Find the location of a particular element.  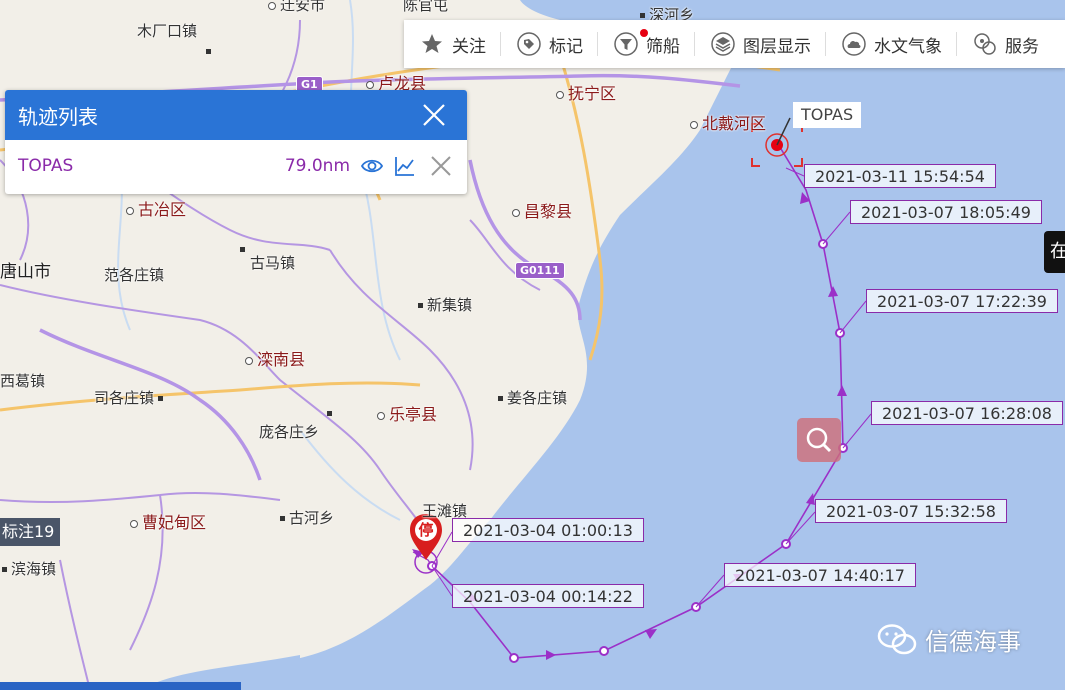

layers-label: 图层显示 is located at coordinates (777, 46).